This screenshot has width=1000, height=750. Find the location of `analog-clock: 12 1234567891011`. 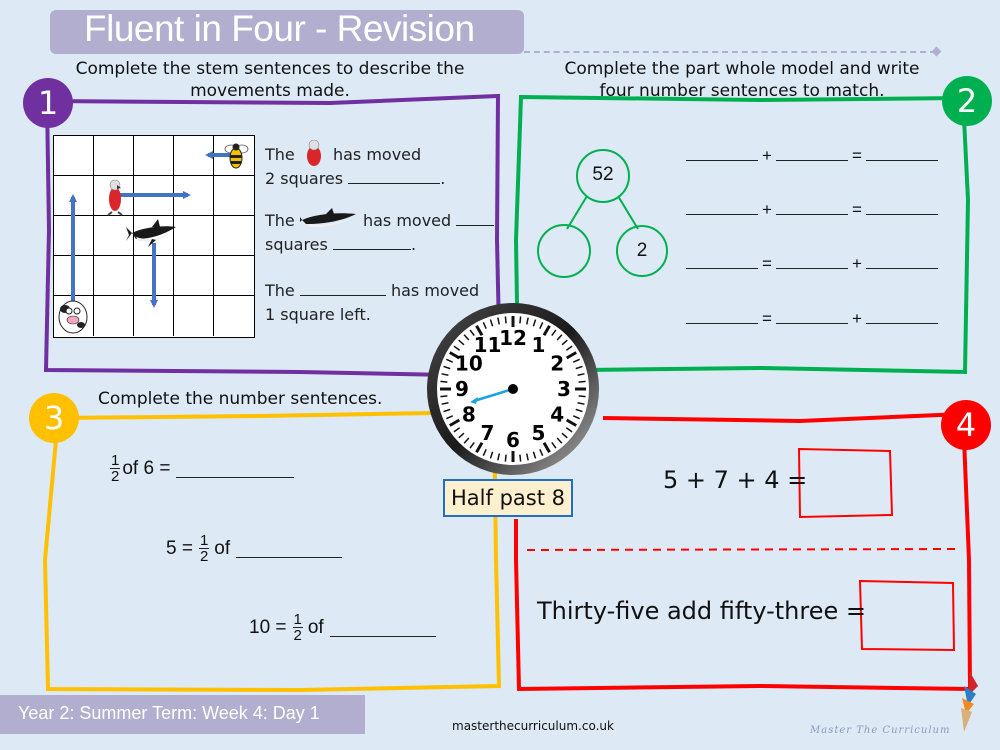

analog-clock: 12 1234567891011 is located at coordinates (513, 389).